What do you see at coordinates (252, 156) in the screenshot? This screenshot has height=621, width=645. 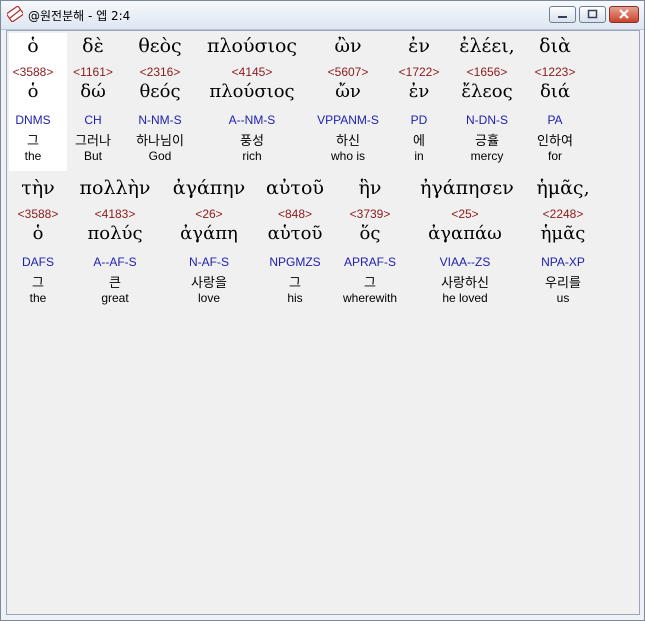 I see `english-gloss: rich` at bounding box center [252, 156].